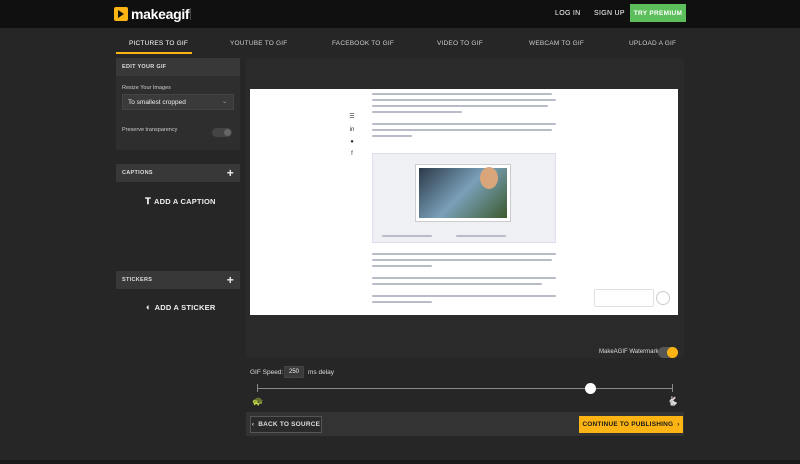  I want to click on captions-section-header: CAPTIONS +, so click(178, 173).